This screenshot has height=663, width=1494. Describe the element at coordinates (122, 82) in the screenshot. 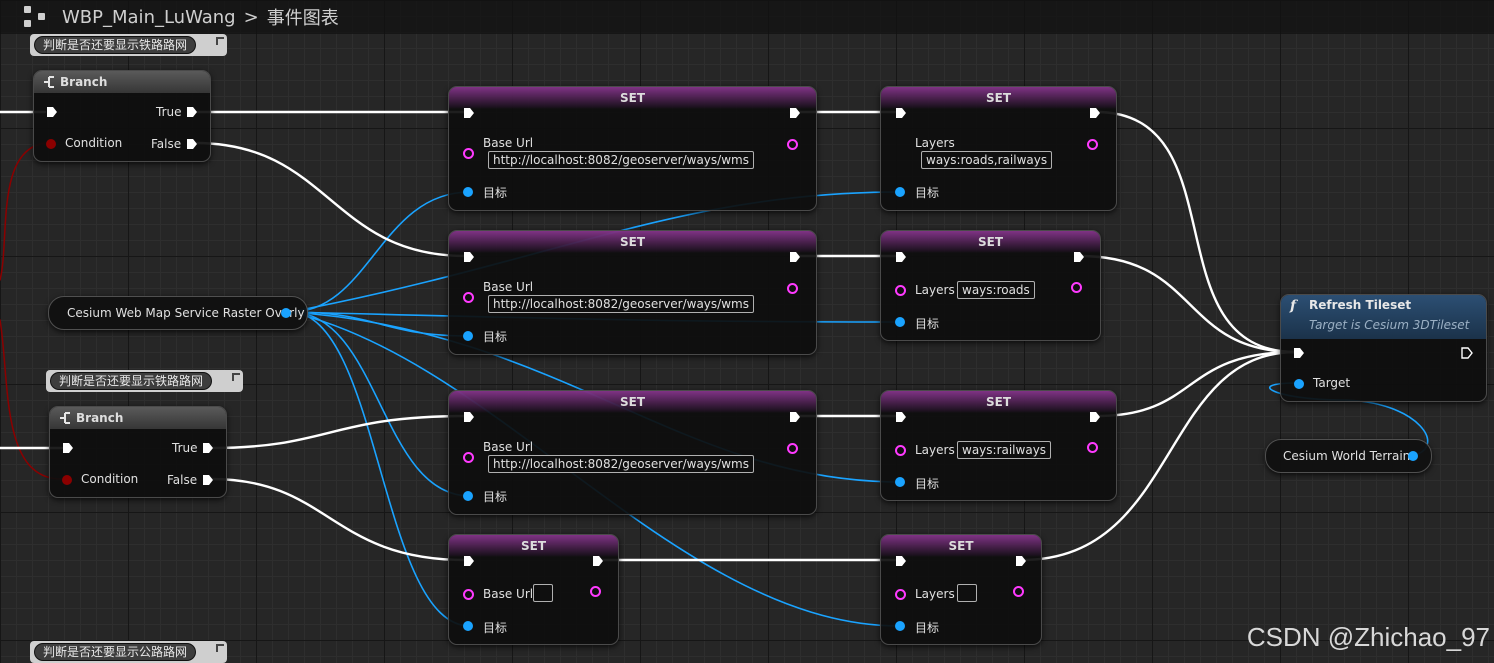

I see `branch-header: Branch` at that location.